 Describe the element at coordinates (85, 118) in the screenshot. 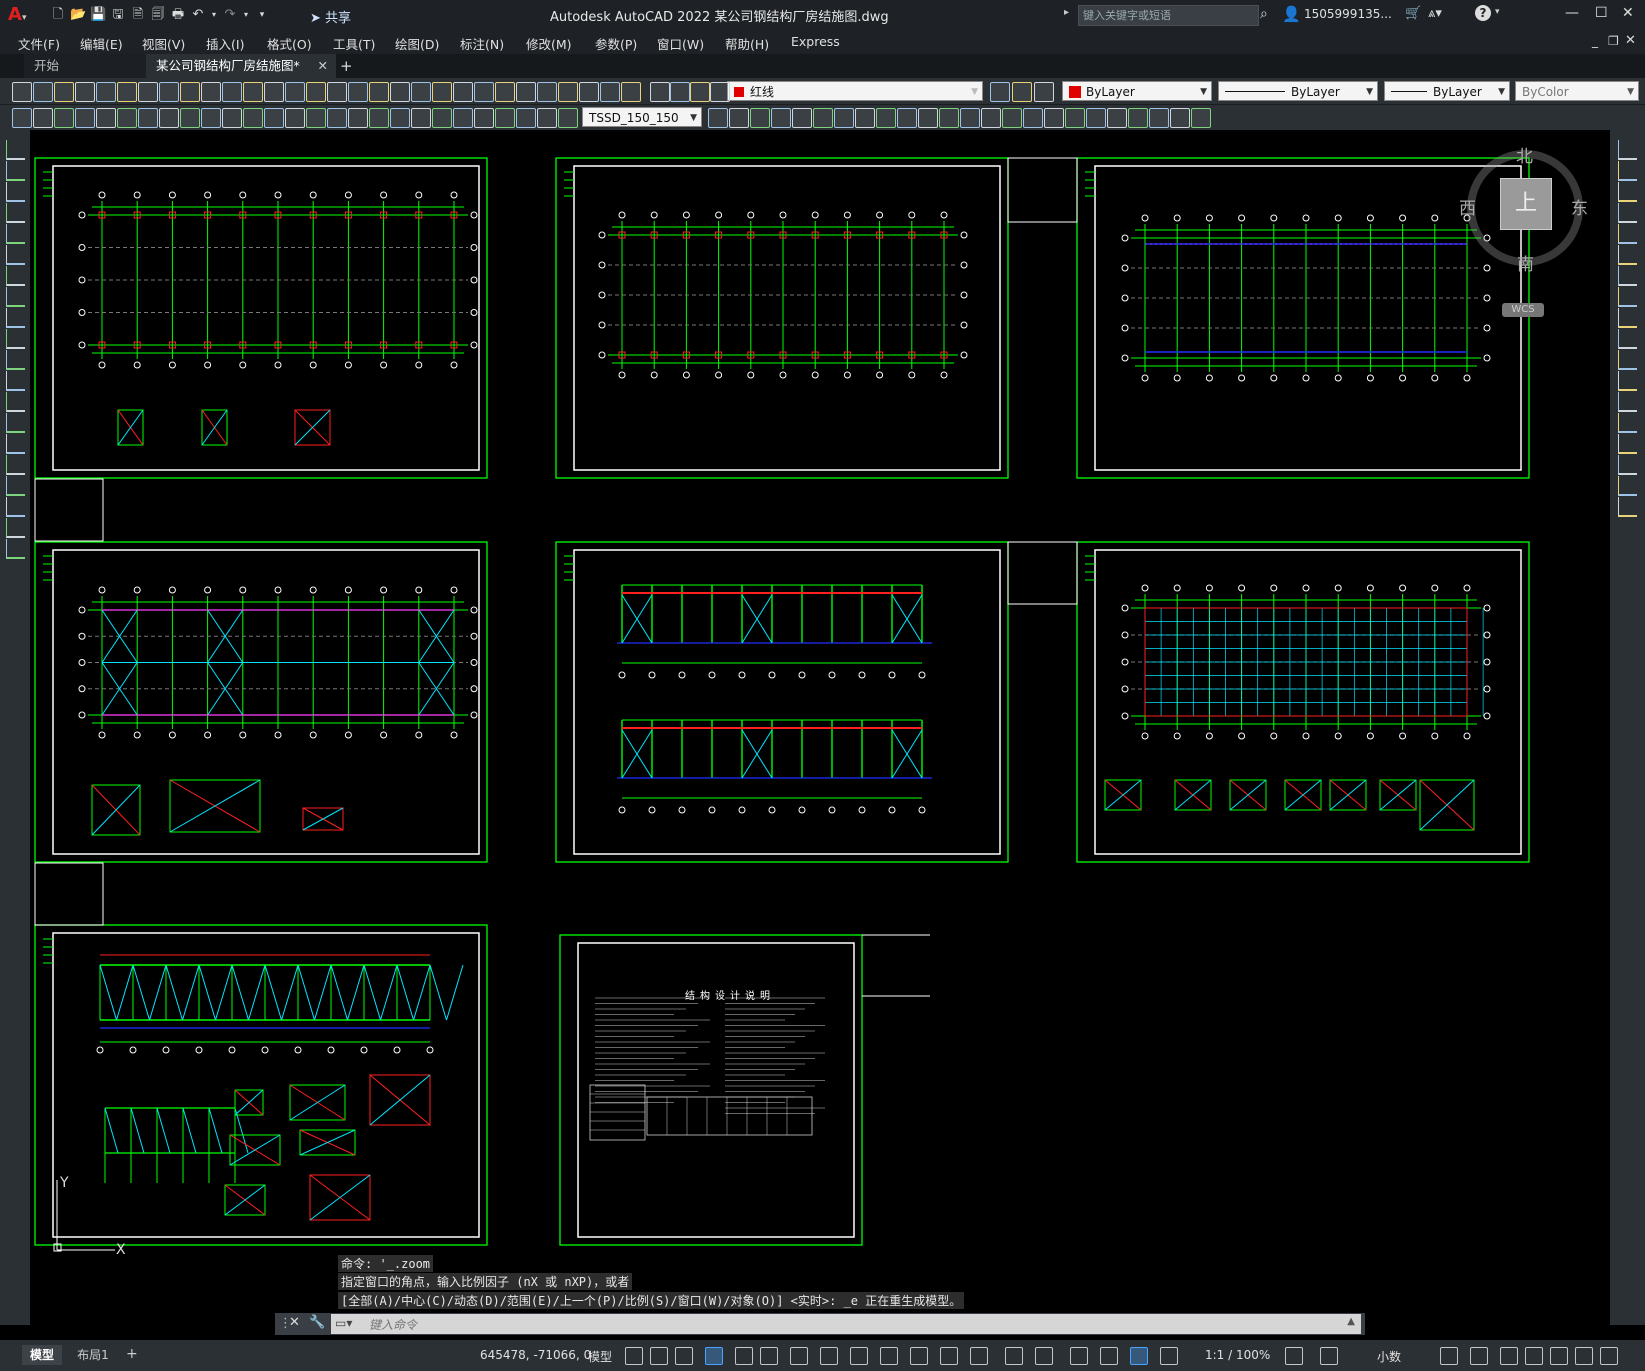

I see `ordinate-icon` at that location.